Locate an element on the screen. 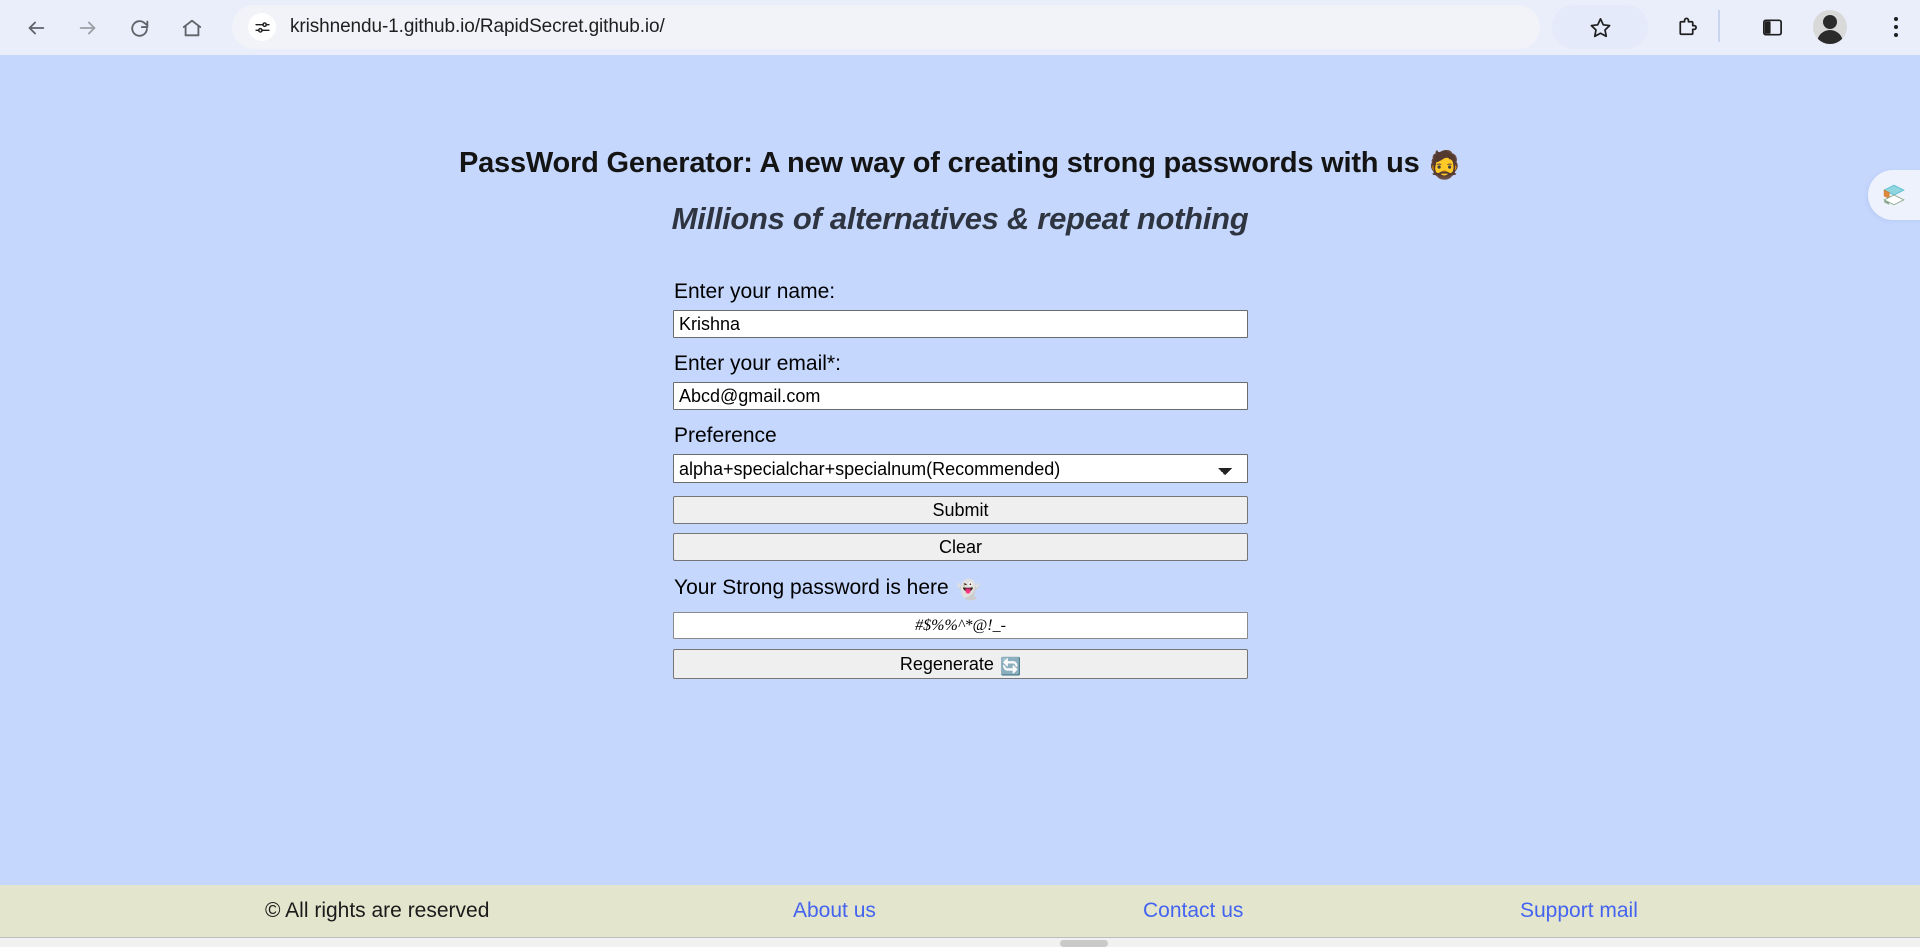 The height and width of the screenshot is (947, 1920). footer-link-contact-us: Contact us is located at coordinates (1193, 911).